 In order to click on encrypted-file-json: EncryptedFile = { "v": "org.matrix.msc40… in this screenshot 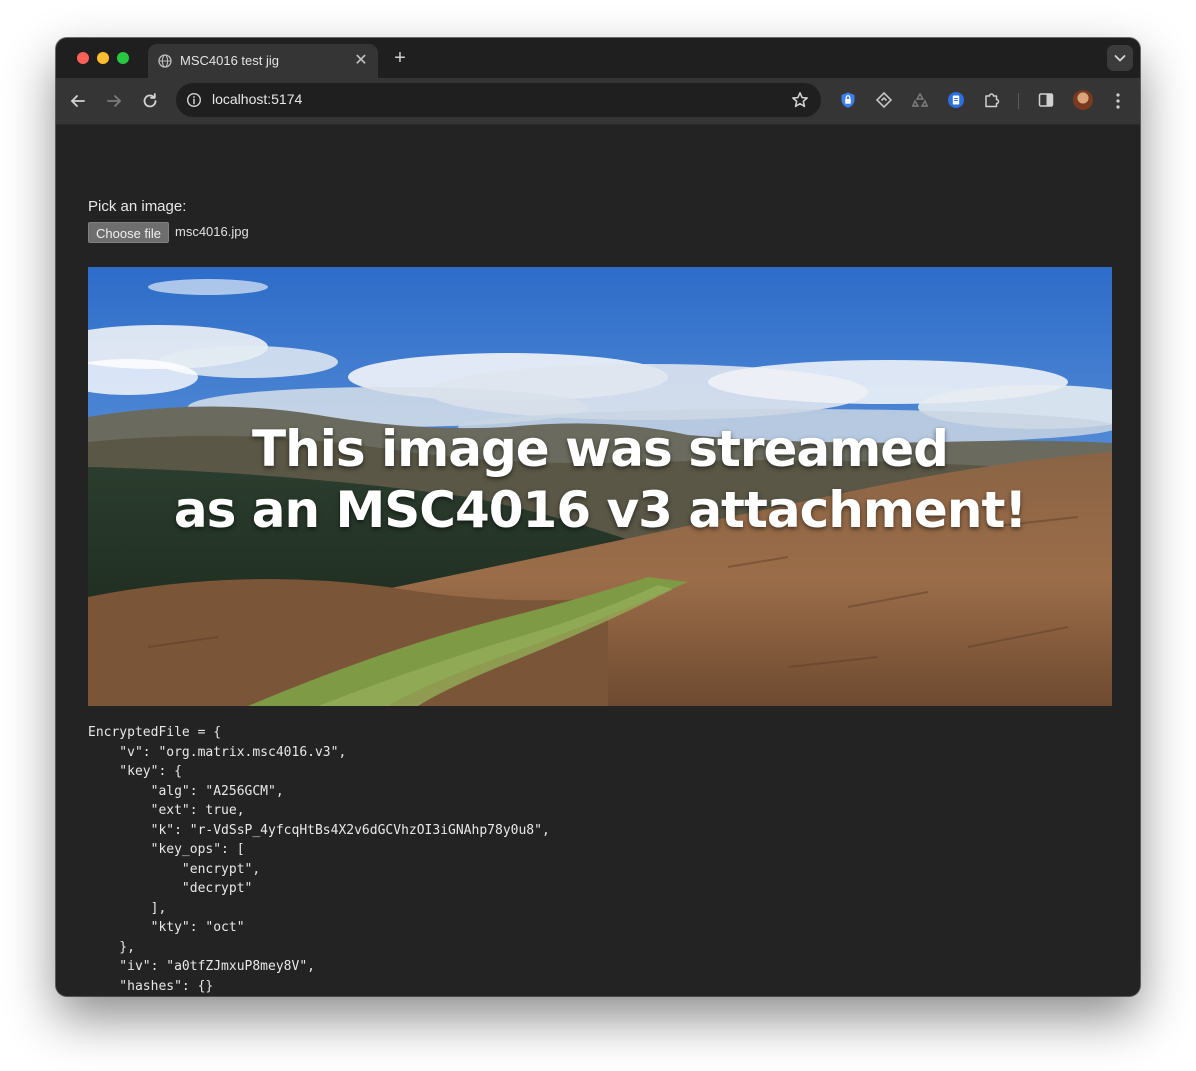, I will do `click(319, 859)`.